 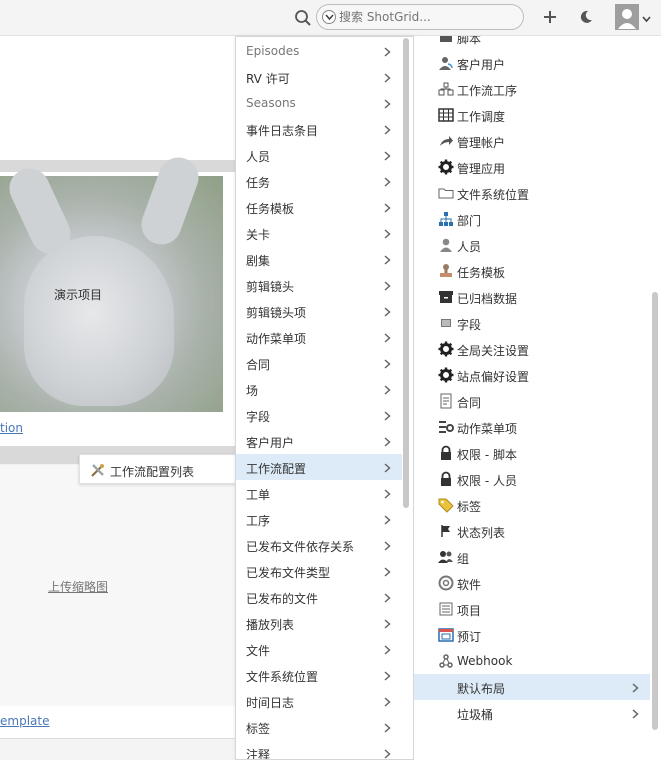 What do you see at coordinates (446, 635) in the screenshot?
I see `booking-icon` at bounding box center [446, 635].